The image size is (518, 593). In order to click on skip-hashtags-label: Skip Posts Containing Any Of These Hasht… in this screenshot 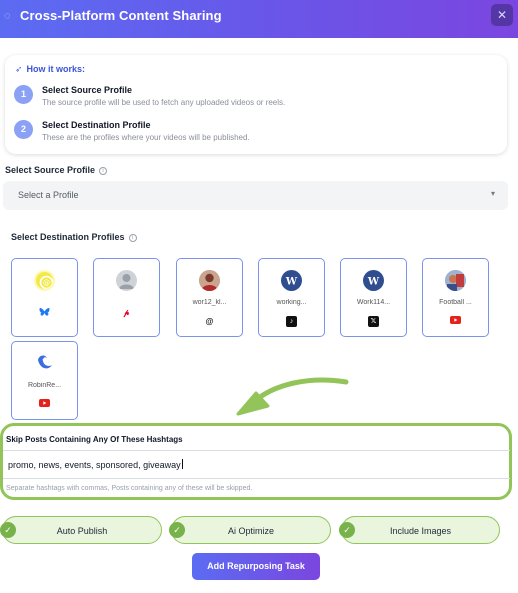, I will do `click(94, 439)`.